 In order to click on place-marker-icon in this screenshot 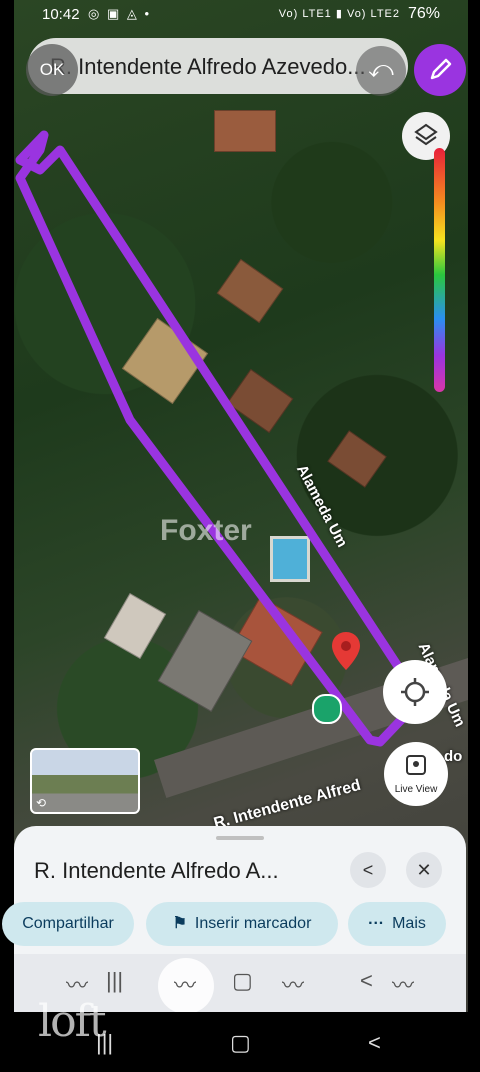, I will do `click(327, 709)`.